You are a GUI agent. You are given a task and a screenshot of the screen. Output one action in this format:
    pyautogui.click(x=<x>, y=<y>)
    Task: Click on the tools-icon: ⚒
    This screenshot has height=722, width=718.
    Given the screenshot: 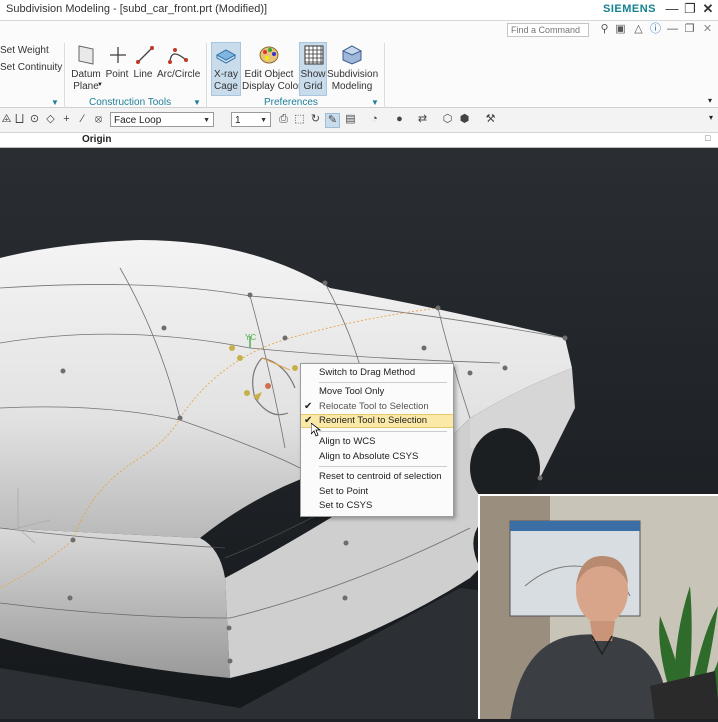 What is the action you would take?
    pyautogui.click(x=490, y=119)
    